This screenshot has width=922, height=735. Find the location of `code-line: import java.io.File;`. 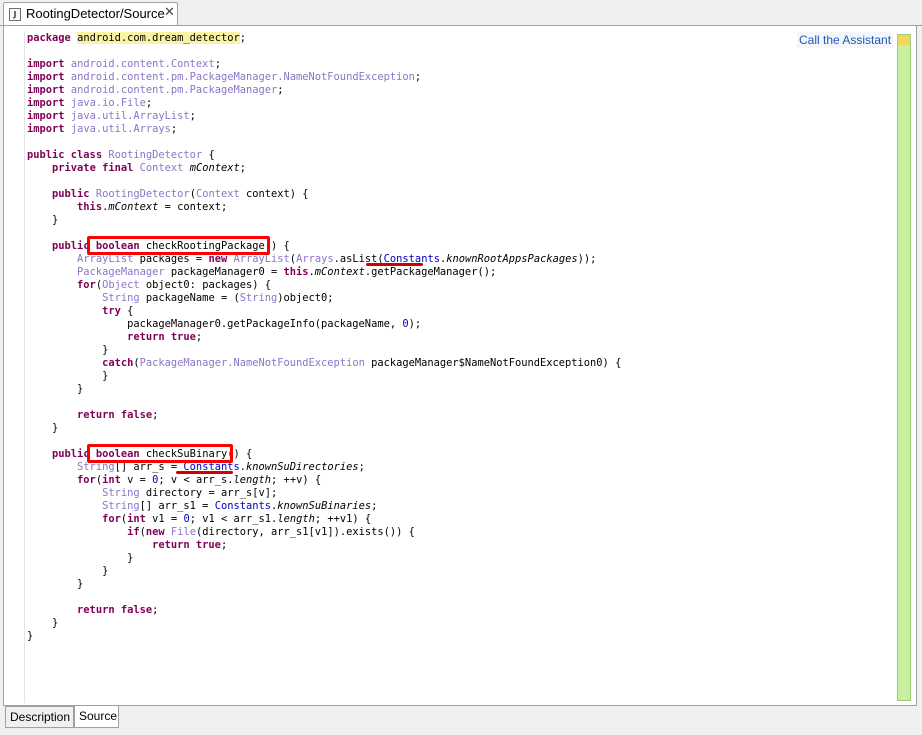

code-line: import java.io.File; is located at coordinates (324, 103).